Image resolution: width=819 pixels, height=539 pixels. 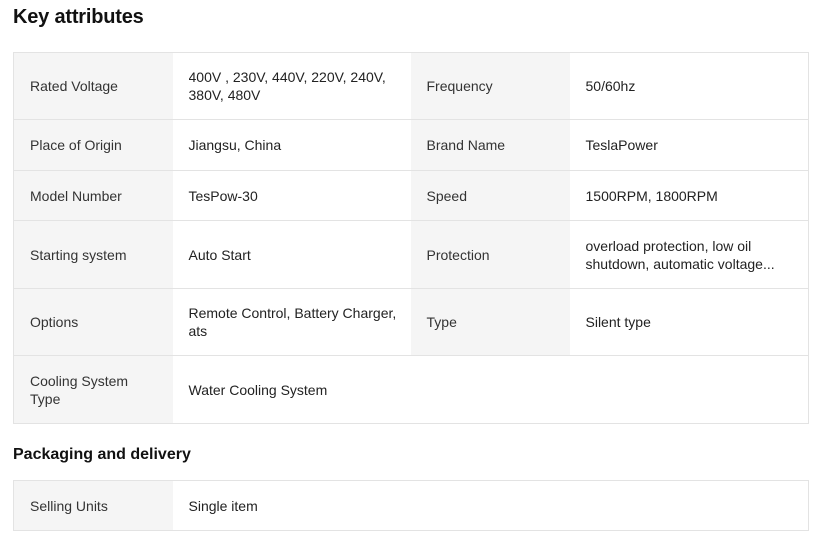 I want to click on packaging-key: Selling Units, so click(x=93, y=505).